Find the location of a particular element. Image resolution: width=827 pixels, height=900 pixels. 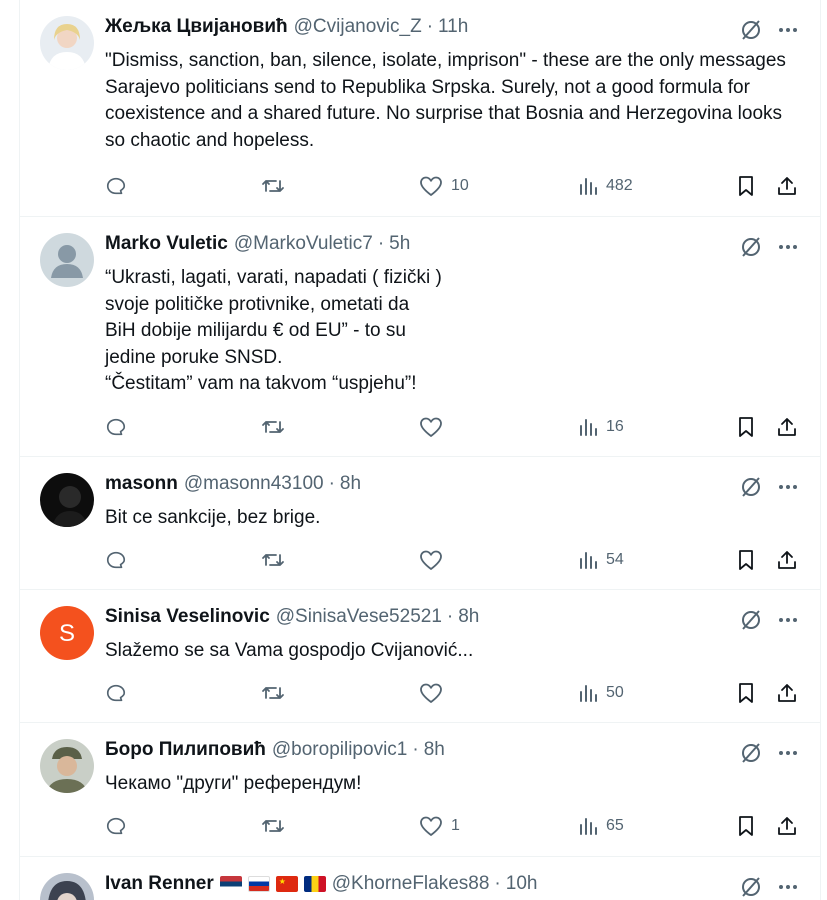

bookmark-icon is located at coordinates (746, 693).